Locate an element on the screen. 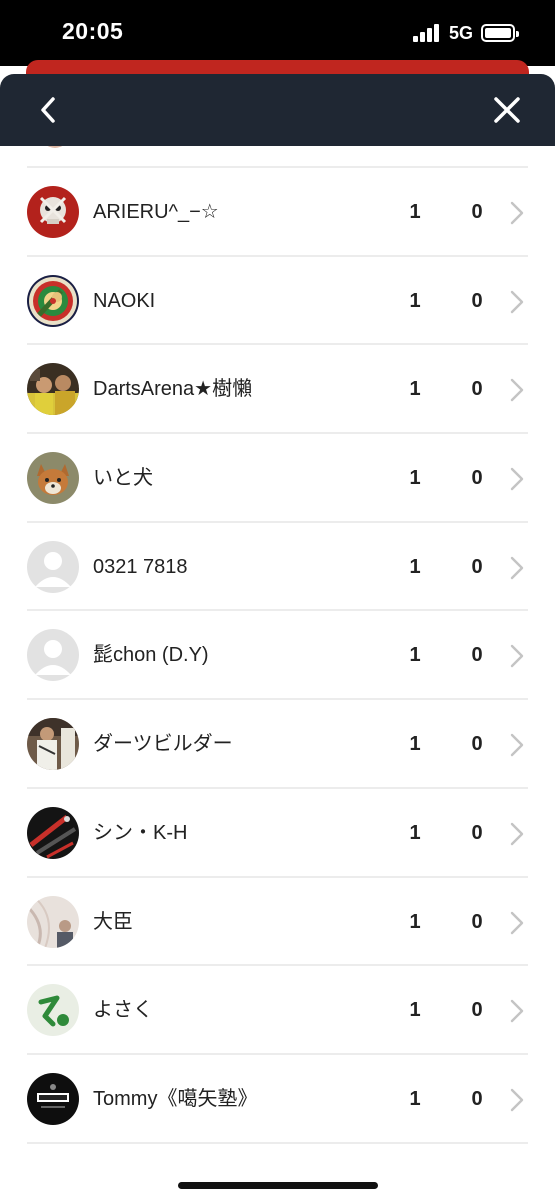 The image size is (555, 1200). player-name: いと犬 is located at coordinates (123, 478).